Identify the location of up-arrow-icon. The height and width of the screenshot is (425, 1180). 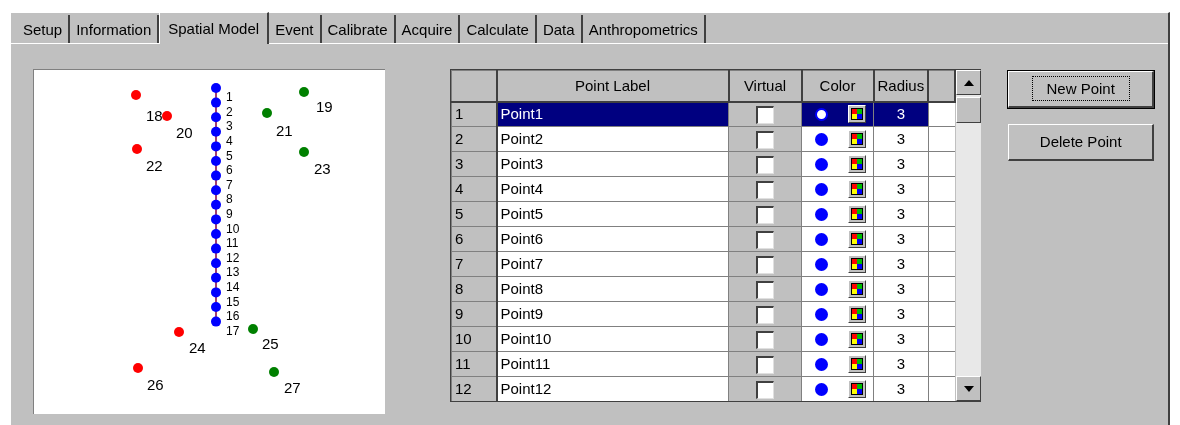
(968, 82).